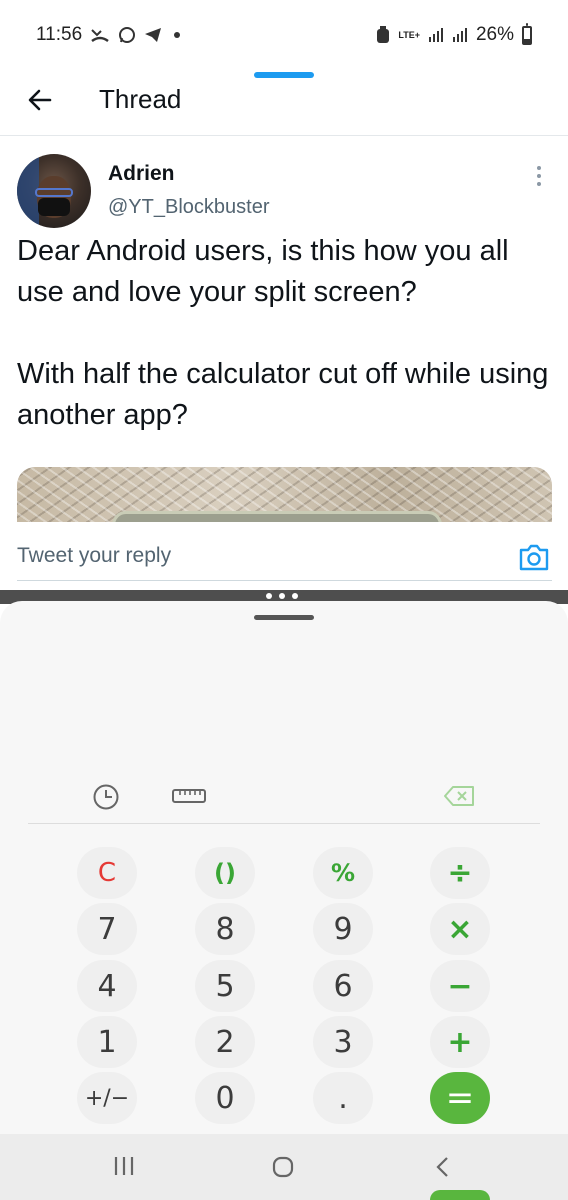  Describe the element at coordinates (283, 1167) in the screenshot. I see `home-icon` at that location.